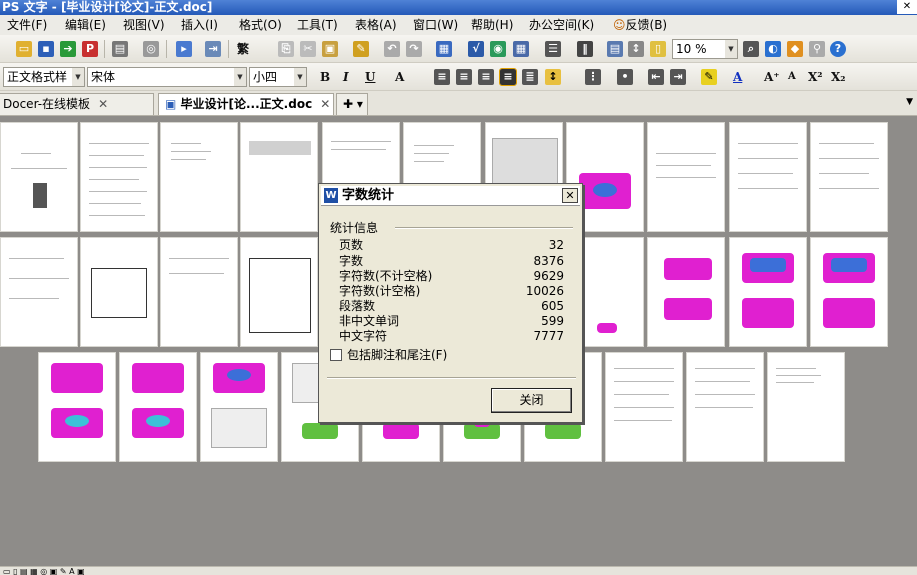 The height and width of the screenshot is (575, 917). What do you see at coordinates (486, 77) in the screenshot?
I see `align-right-icon: ≡` at bounding box center [486, 77].